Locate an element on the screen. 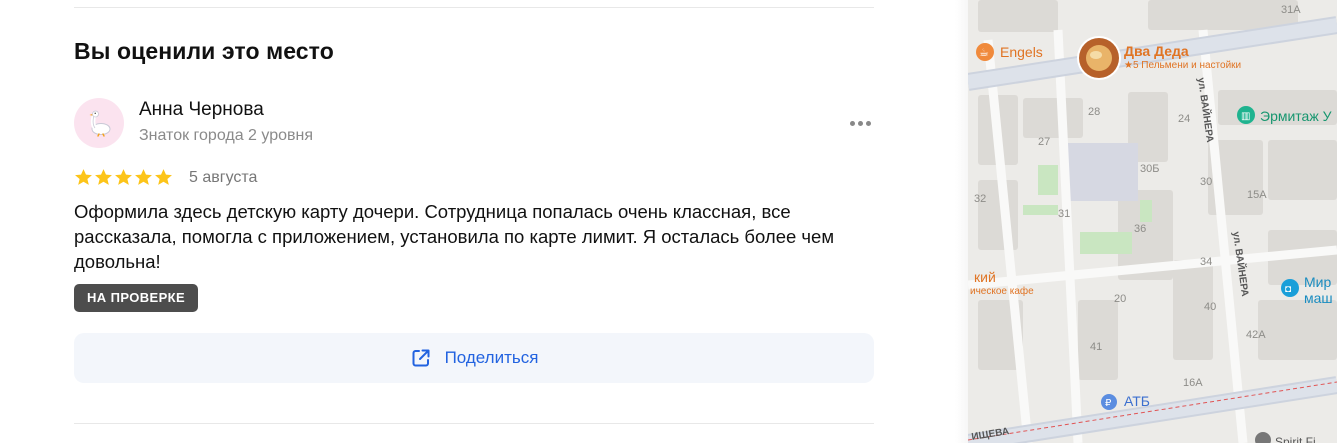 The image size is (1337, 443). poi-label: кий is located at coordinates (985, 277).